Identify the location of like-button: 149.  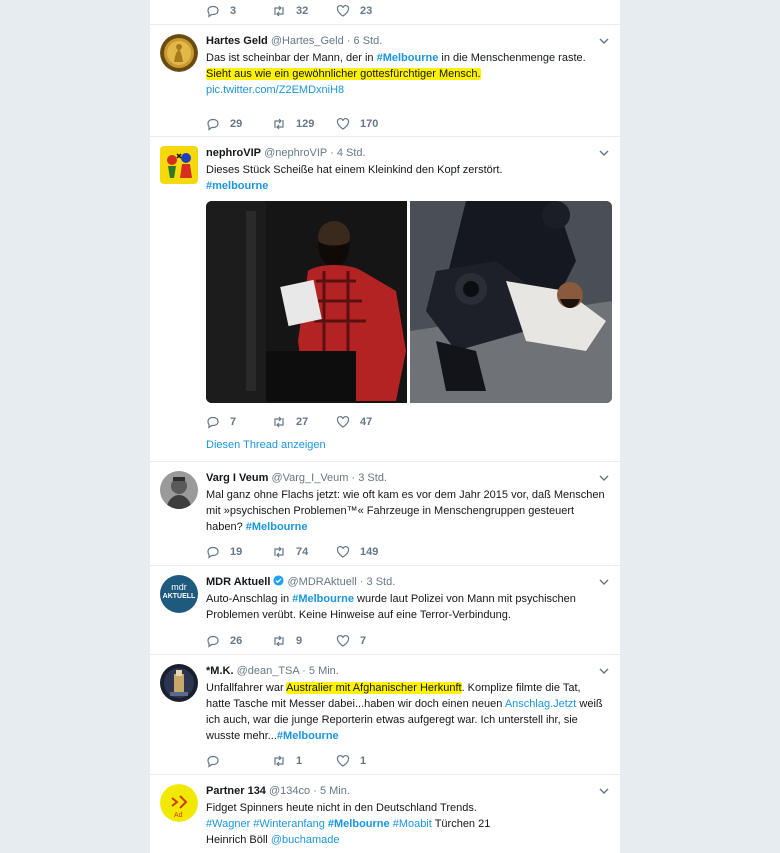
(357, 552).